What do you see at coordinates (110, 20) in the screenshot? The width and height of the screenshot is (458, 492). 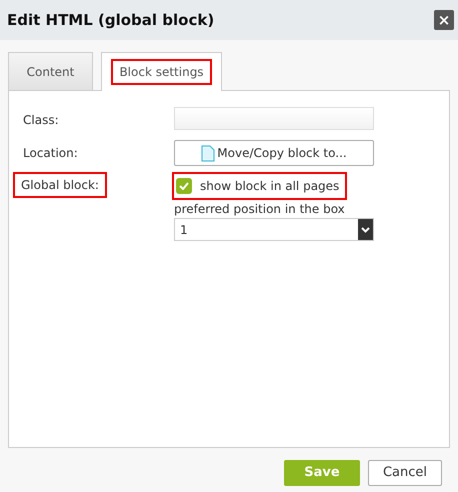 I see `window-title: Edit HTML (global block)` at bounding box center [110, 20].